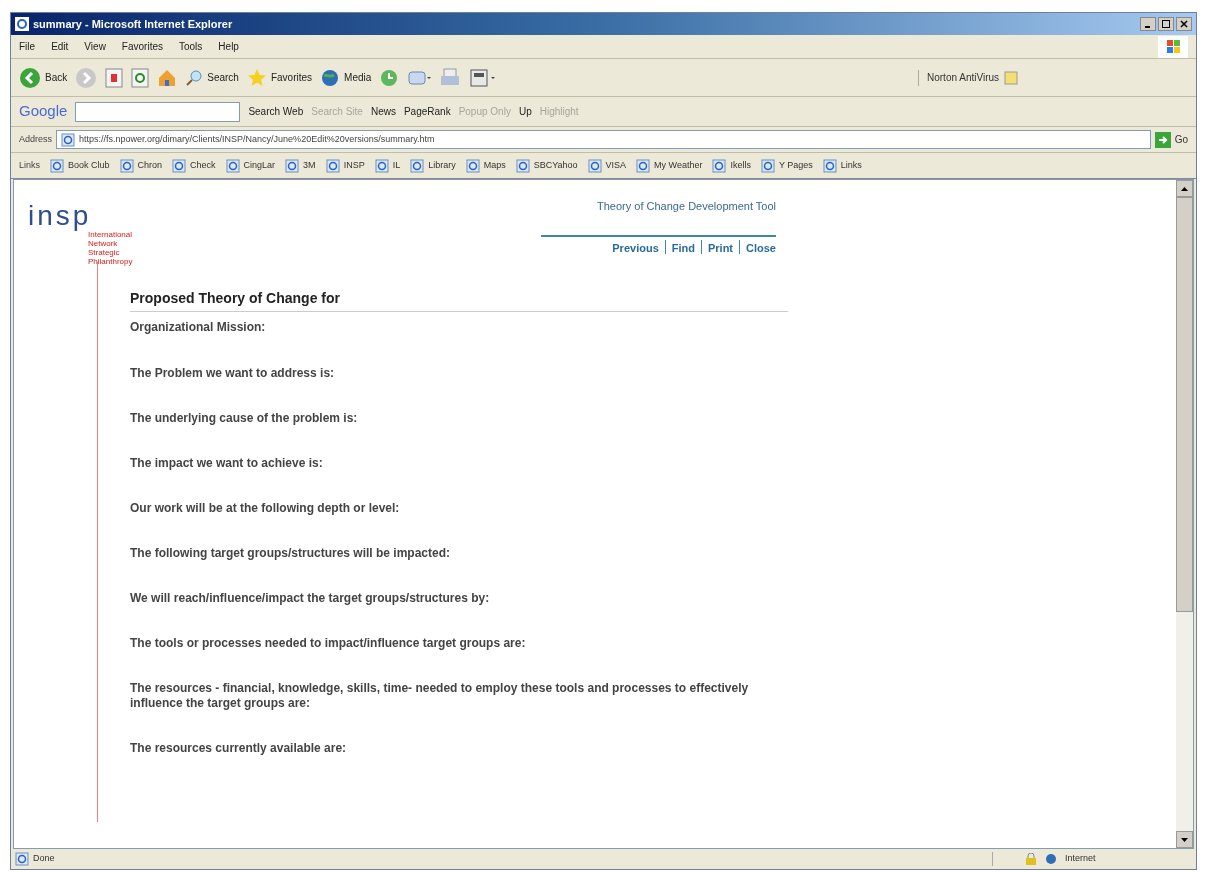 This screenshot has width=1207, height=872. Describe the element at coordinates (158, 111) in the screenshot. I see `google-search-field` at that location.